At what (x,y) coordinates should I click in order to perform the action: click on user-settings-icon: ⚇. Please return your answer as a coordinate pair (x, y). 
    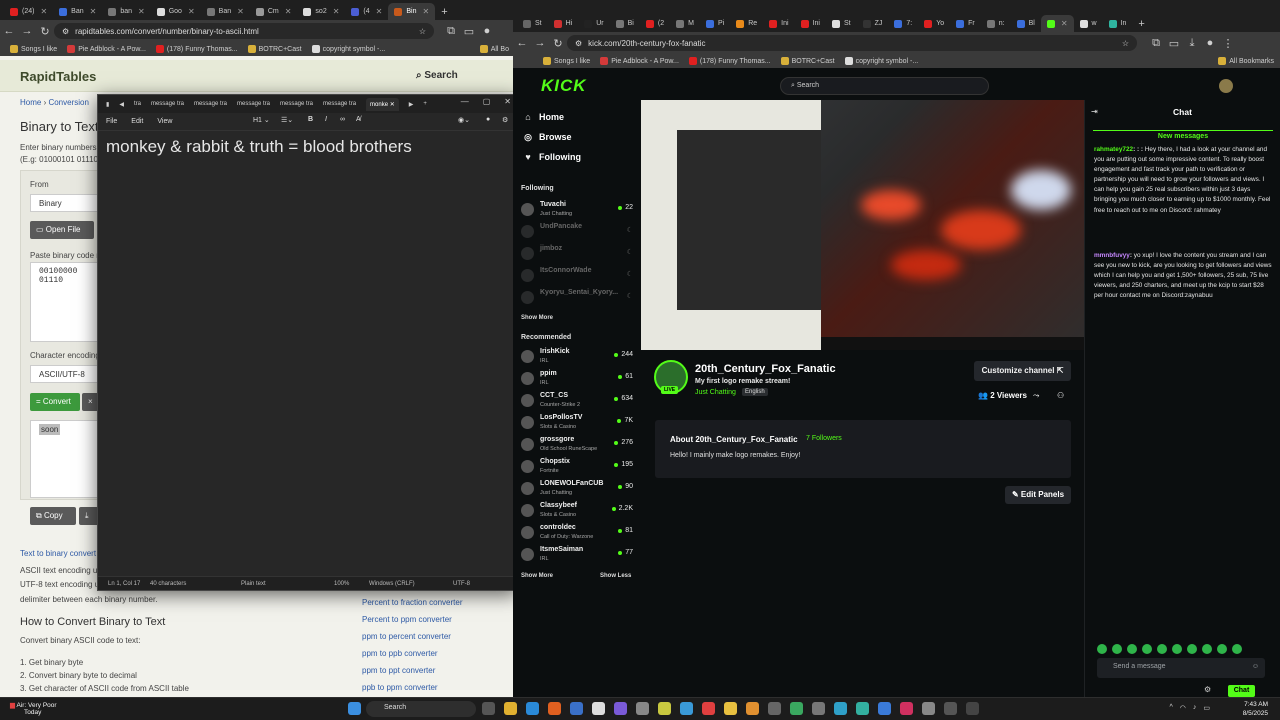
    Looking at the image, I should click on (1060, 395).